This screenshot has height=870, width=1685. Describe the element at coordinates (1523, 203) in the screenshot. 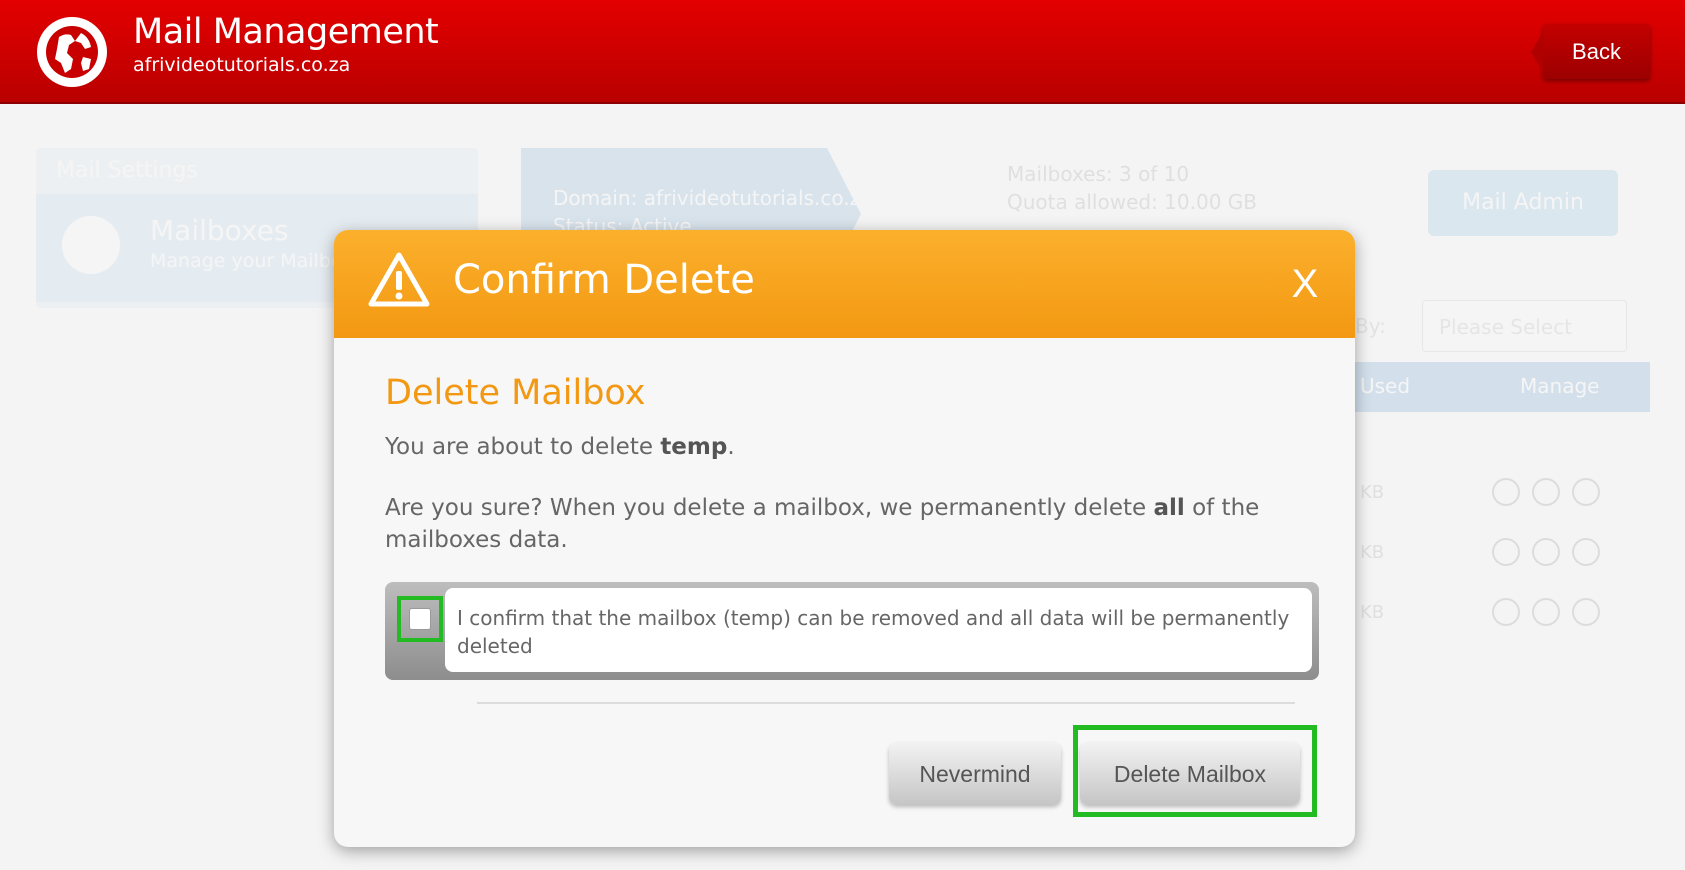

I see `mail-admin-button: Mail Admin` at that location.